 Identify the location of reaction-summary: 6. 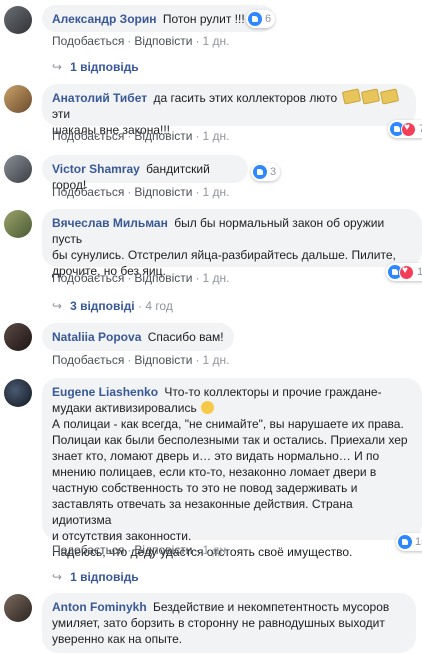
(261, 19).